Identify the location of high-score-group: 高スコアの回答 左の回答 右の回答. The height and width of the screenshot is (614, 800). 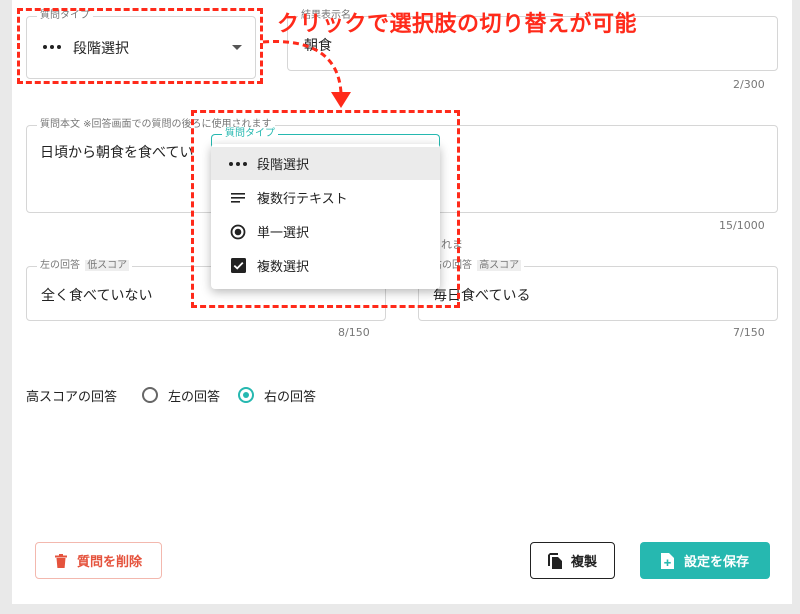
(171, 395).